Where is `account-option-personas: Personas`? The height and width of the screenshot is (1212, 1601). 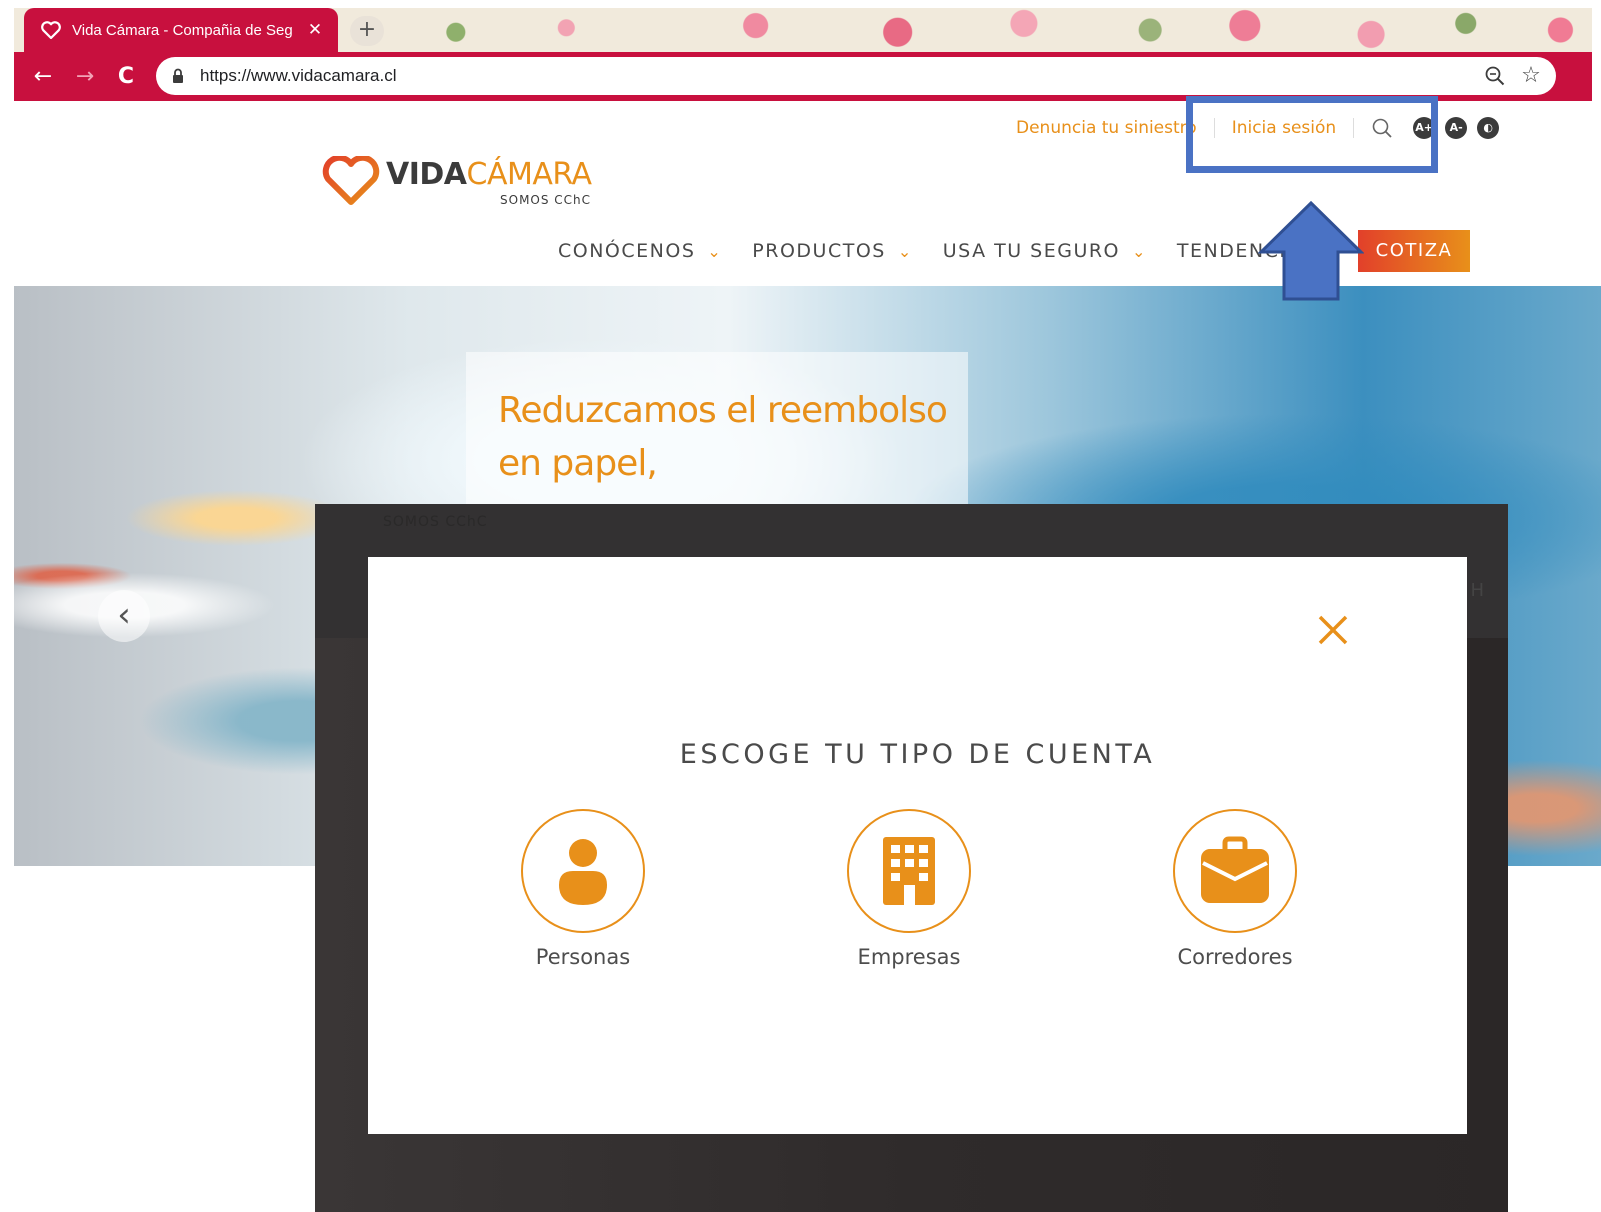 account-option-personas: Personas is located at coordinates (583, 899).